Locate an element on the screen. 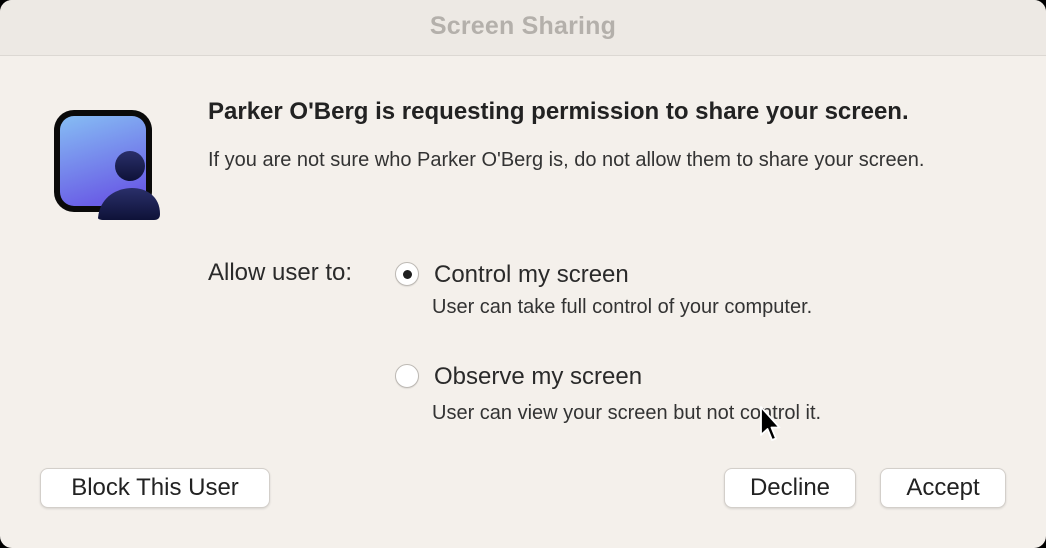  observe-screen-radio is located at coordinates (407, 376).